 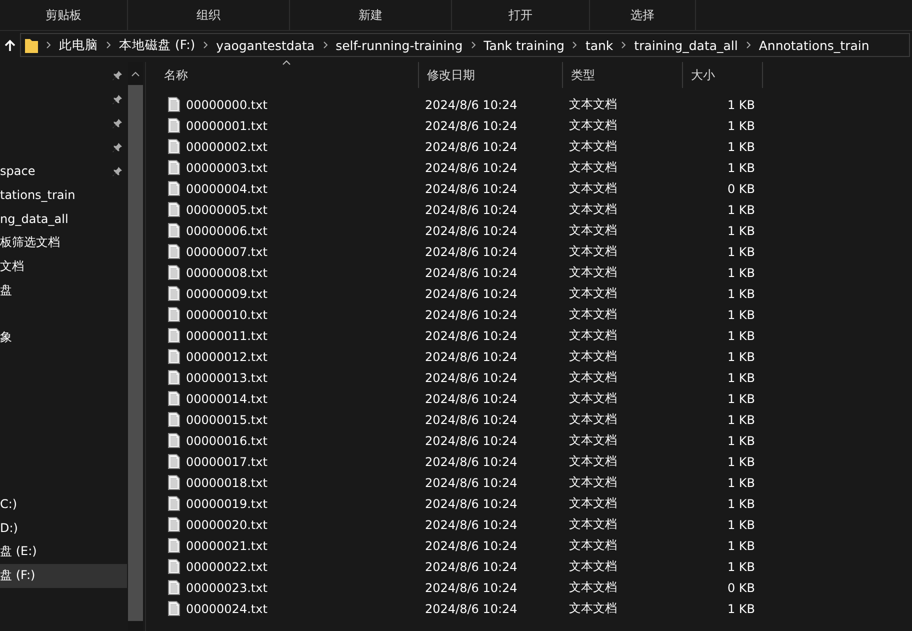 I want to click on file-name: 00000006.txt, so click(x=227, y=231).